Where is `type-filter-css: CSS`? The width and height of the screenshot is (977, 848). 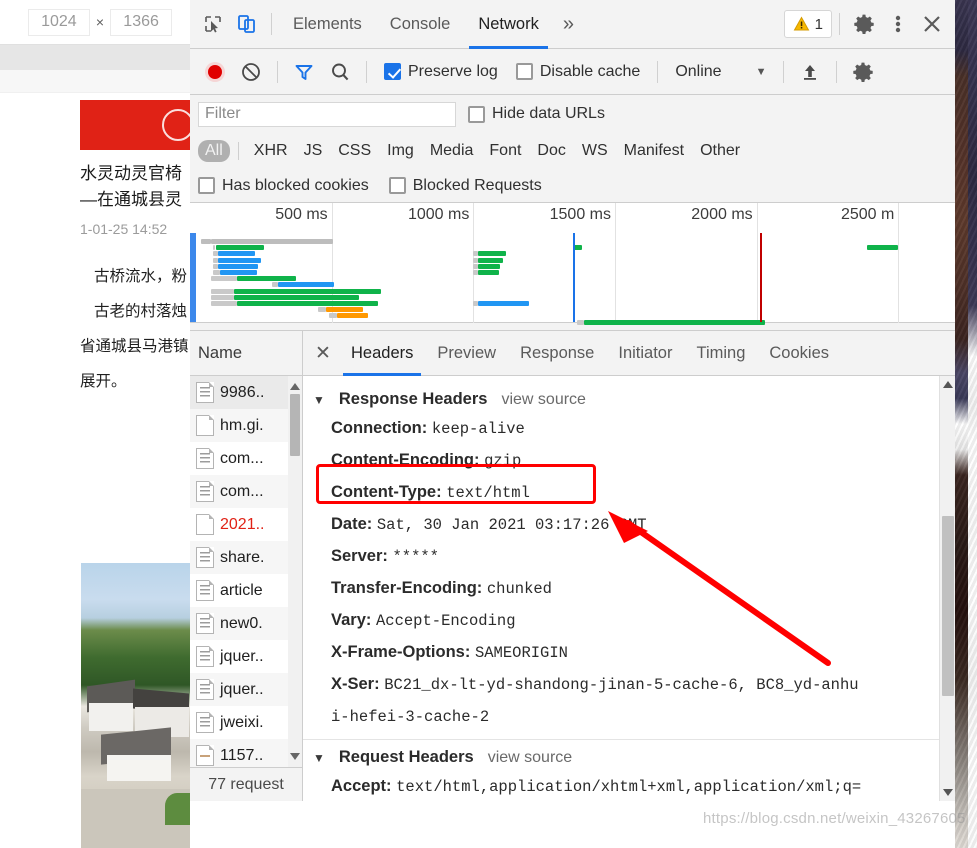 type-filter-css: CSS is located at coordinates (354, 151).